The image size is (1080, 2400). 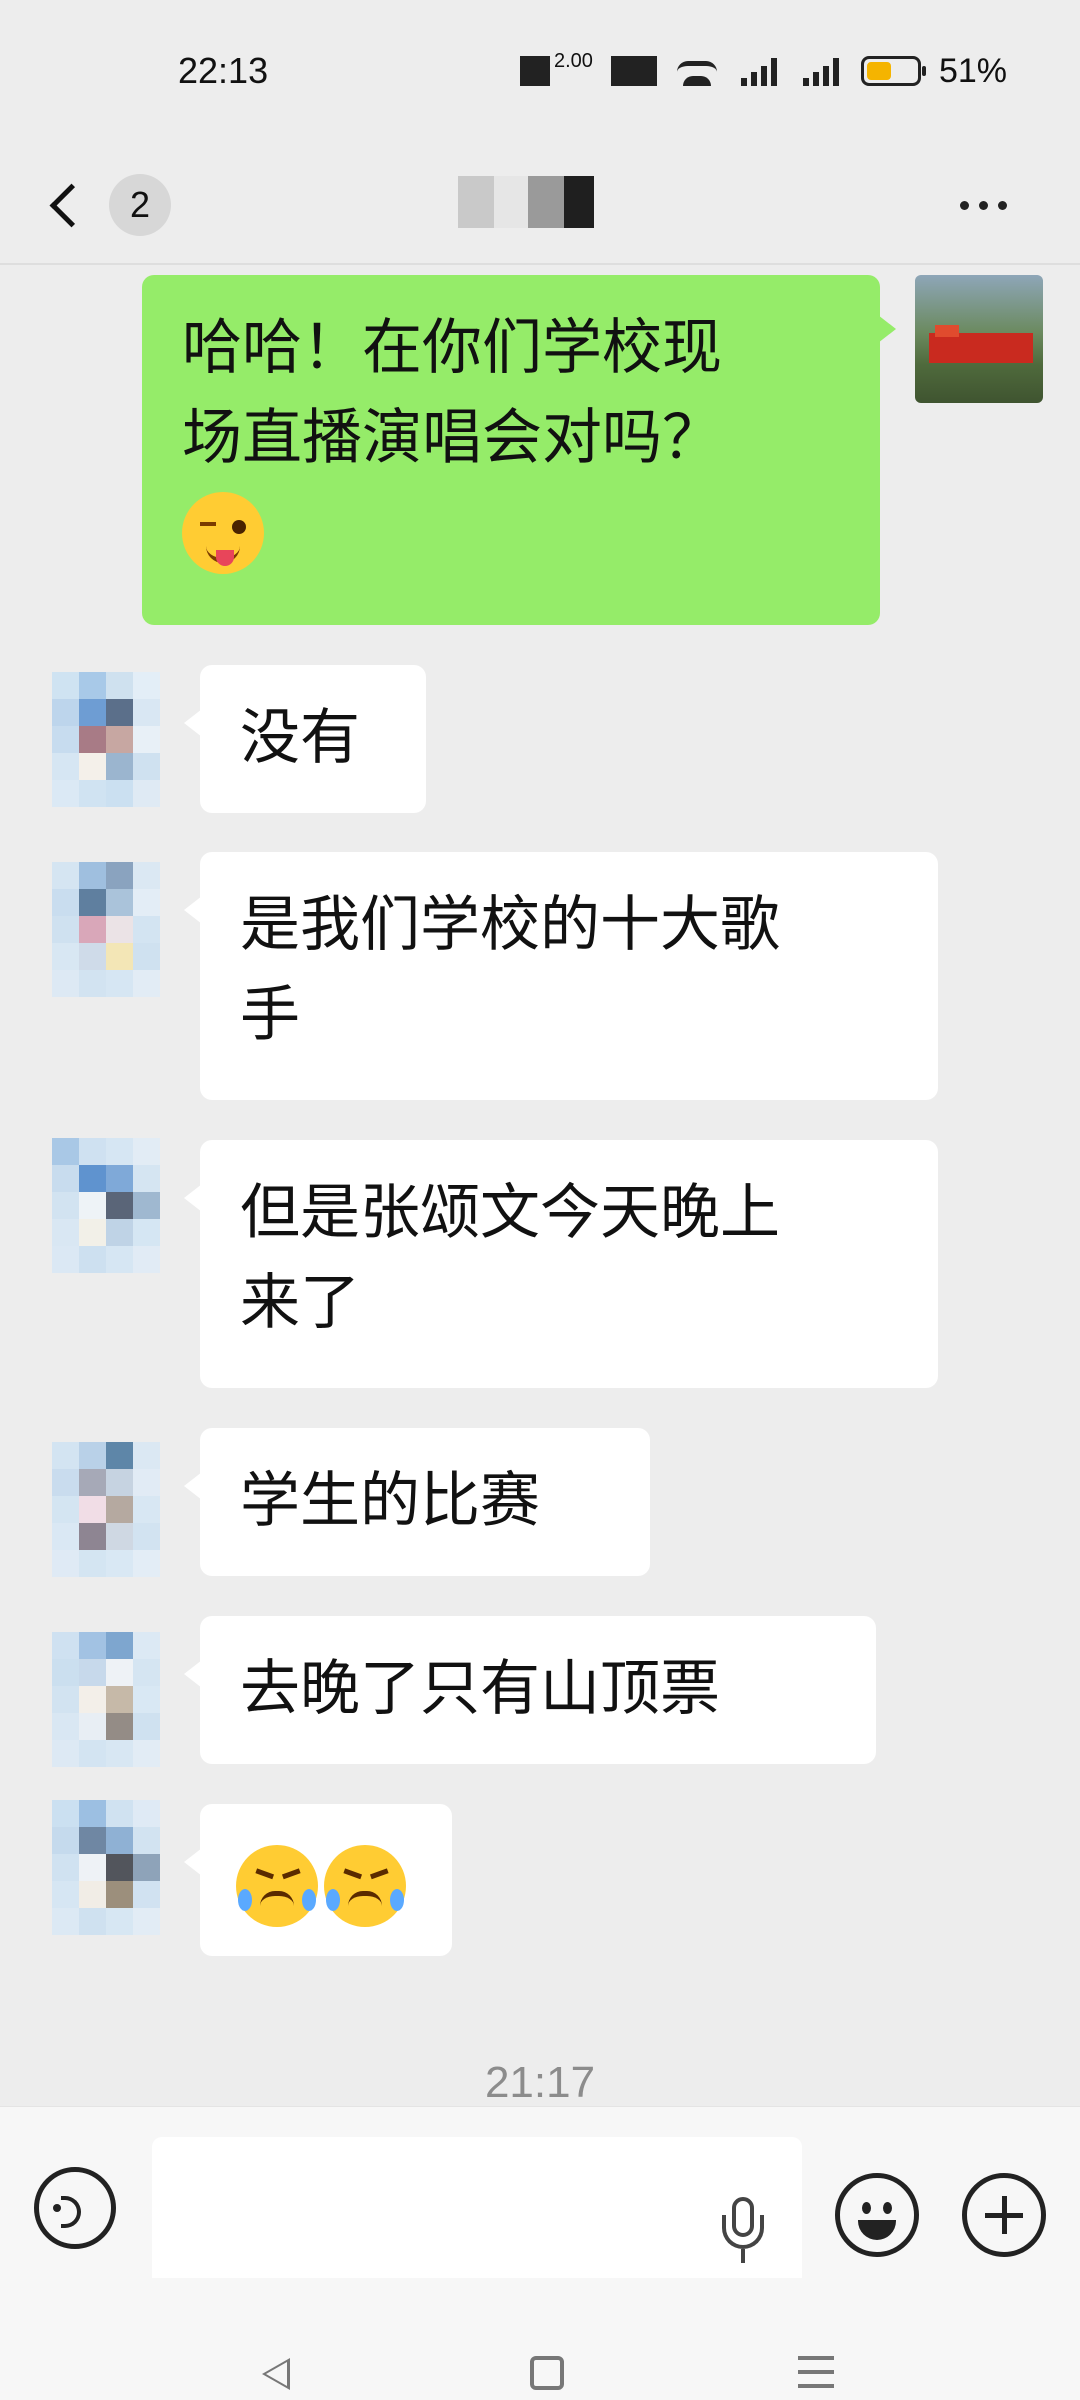 What do you see at coordinates (547, 2373) in the screenshot?
I see `nav-home-icon` at bounding box center [547, 2373].